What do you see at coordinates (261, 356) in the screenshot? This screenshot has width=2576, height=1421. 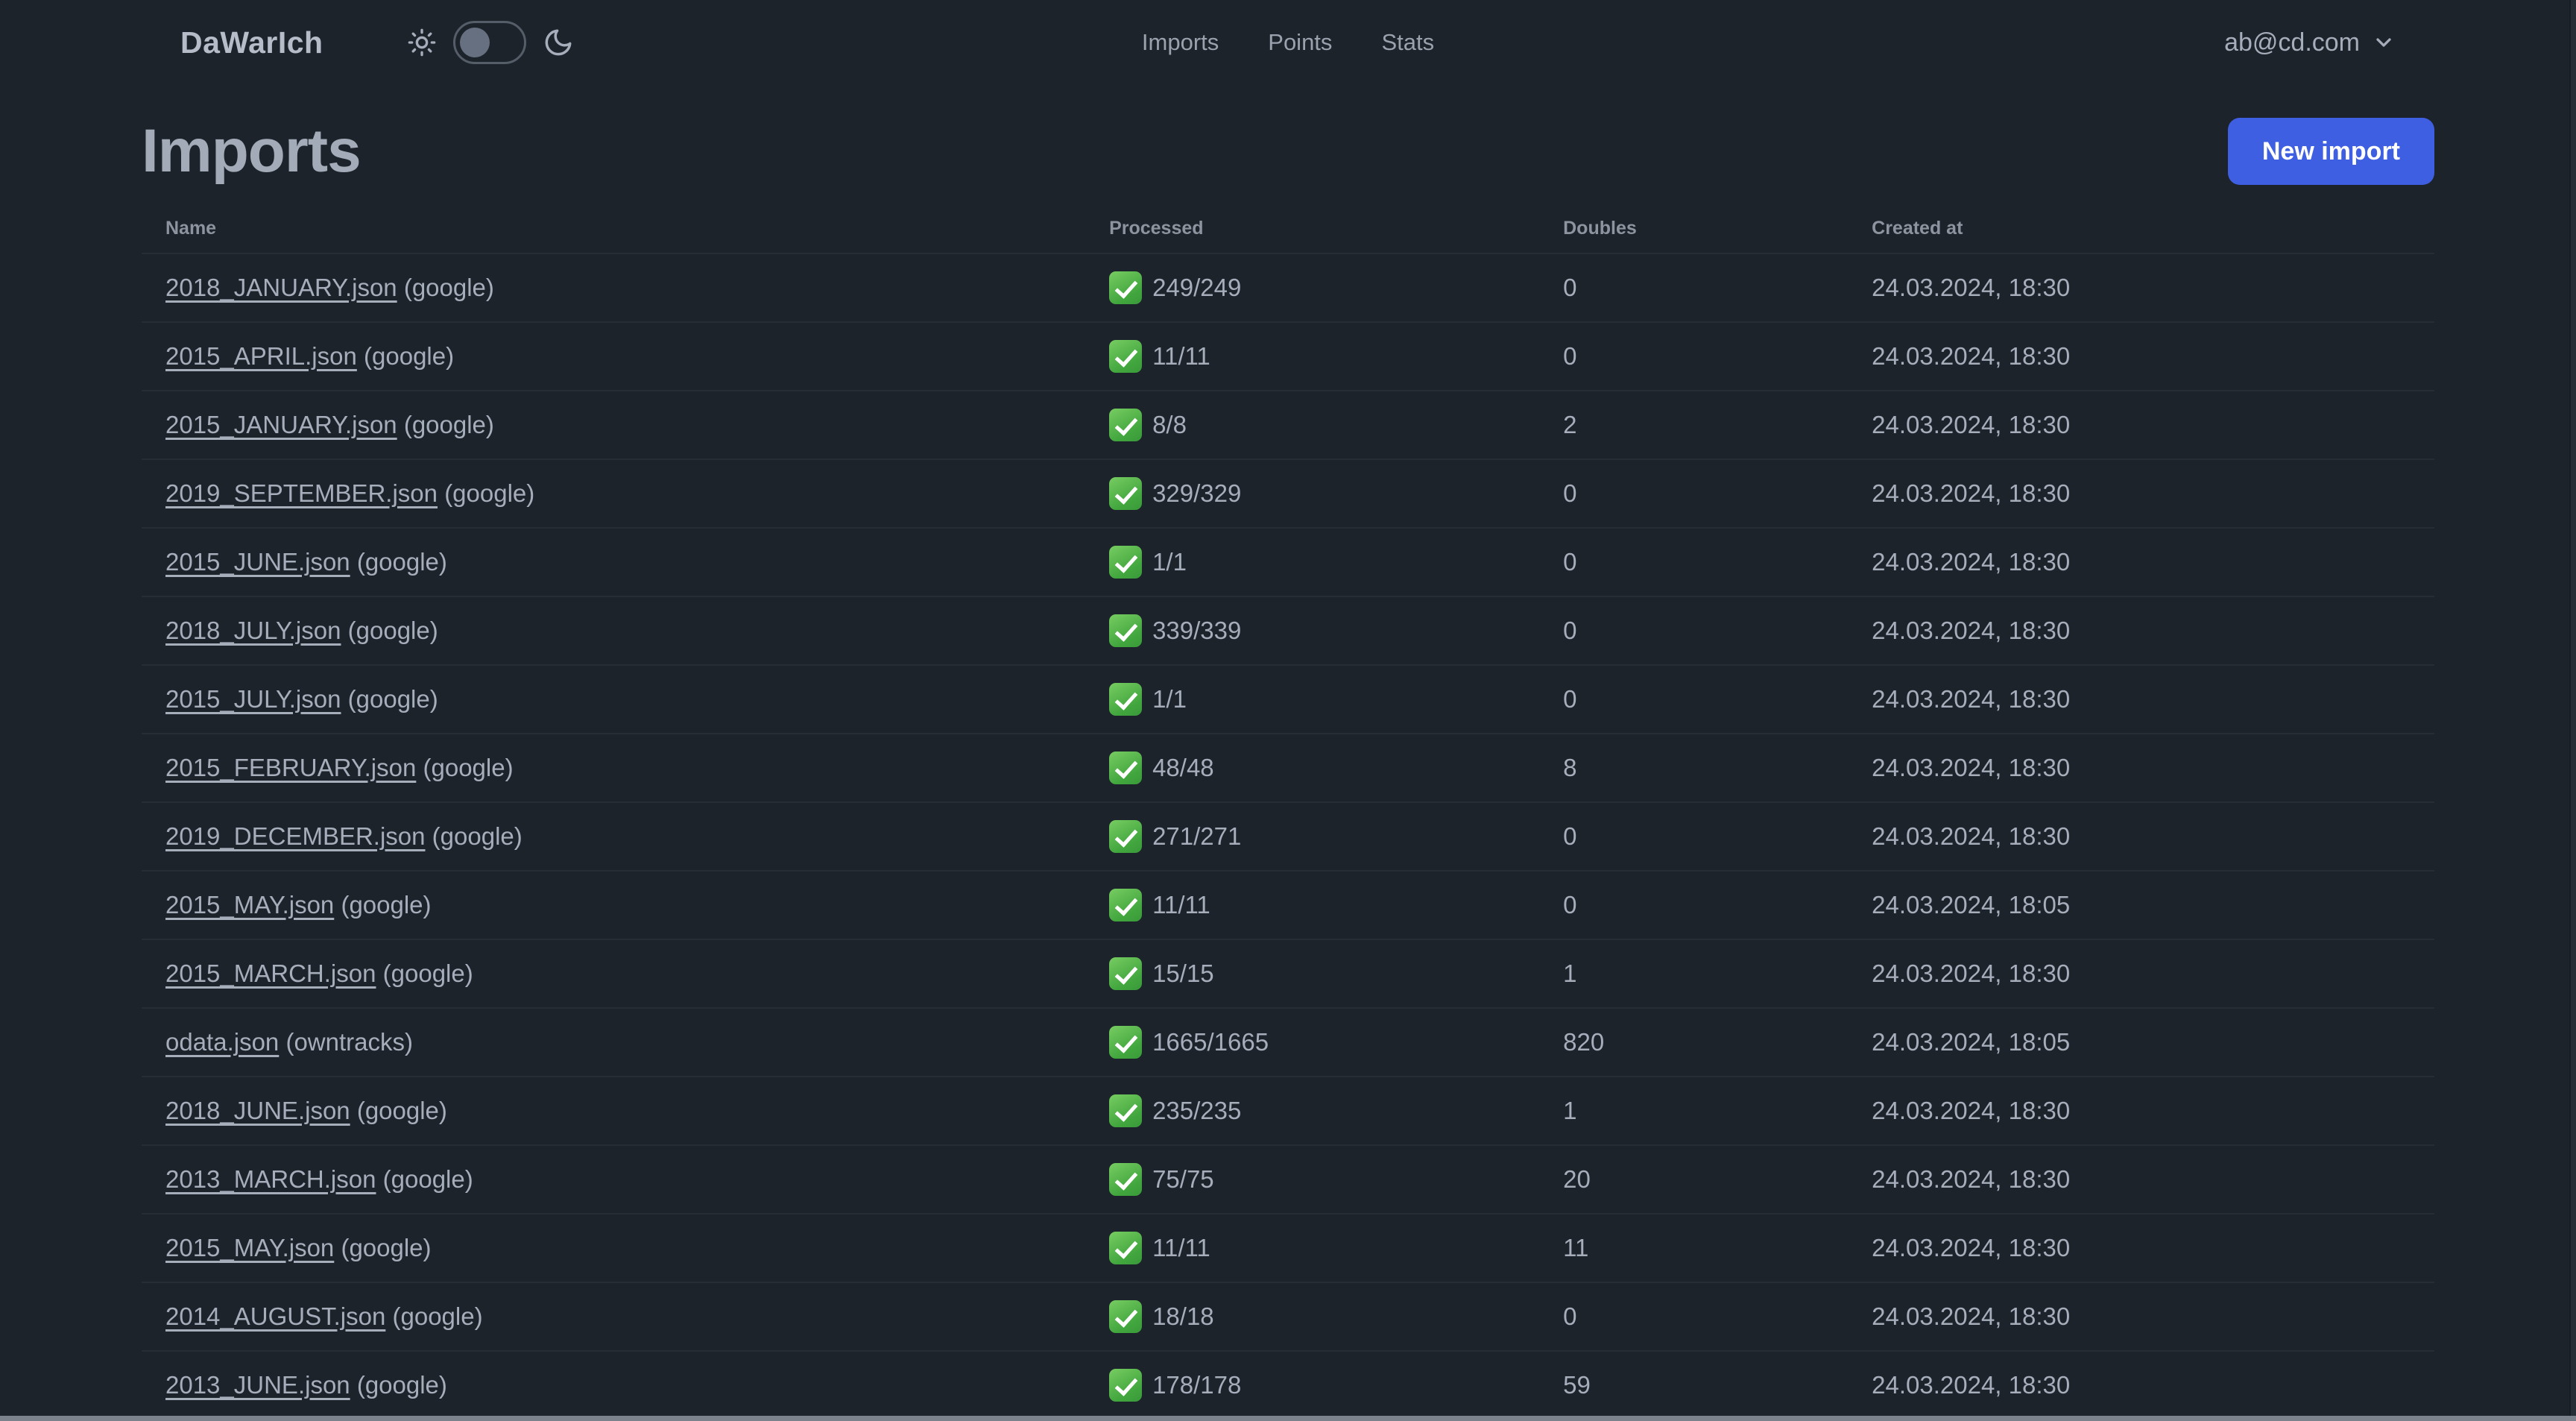 I see `import-file-link: 2015_APRIL.json` at bounding box center [261, 356].